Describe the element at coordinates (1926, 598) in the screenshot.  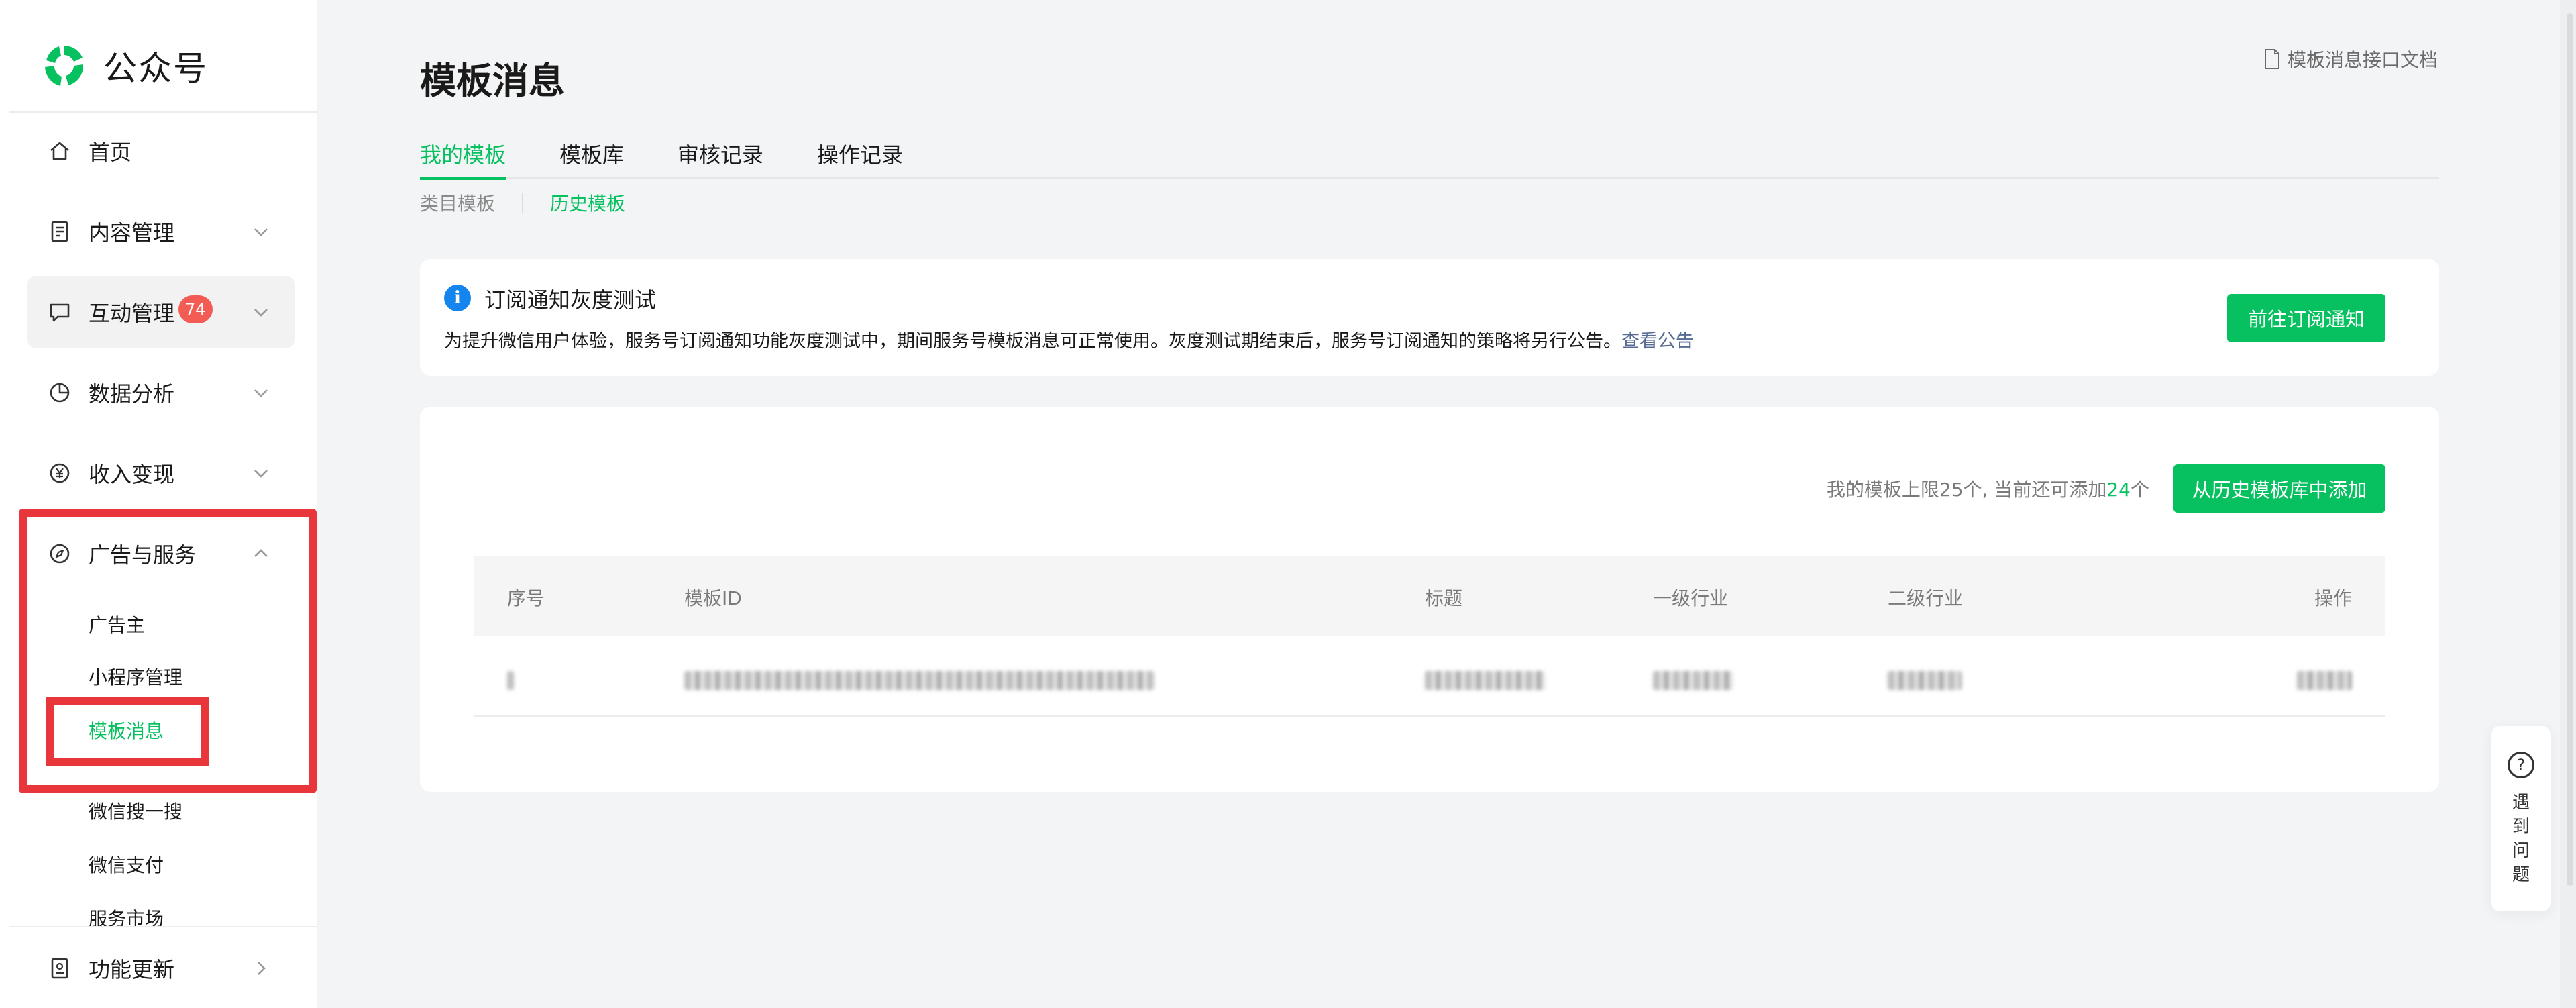
I see `column-header-industry-2: 二级行业` at that location.